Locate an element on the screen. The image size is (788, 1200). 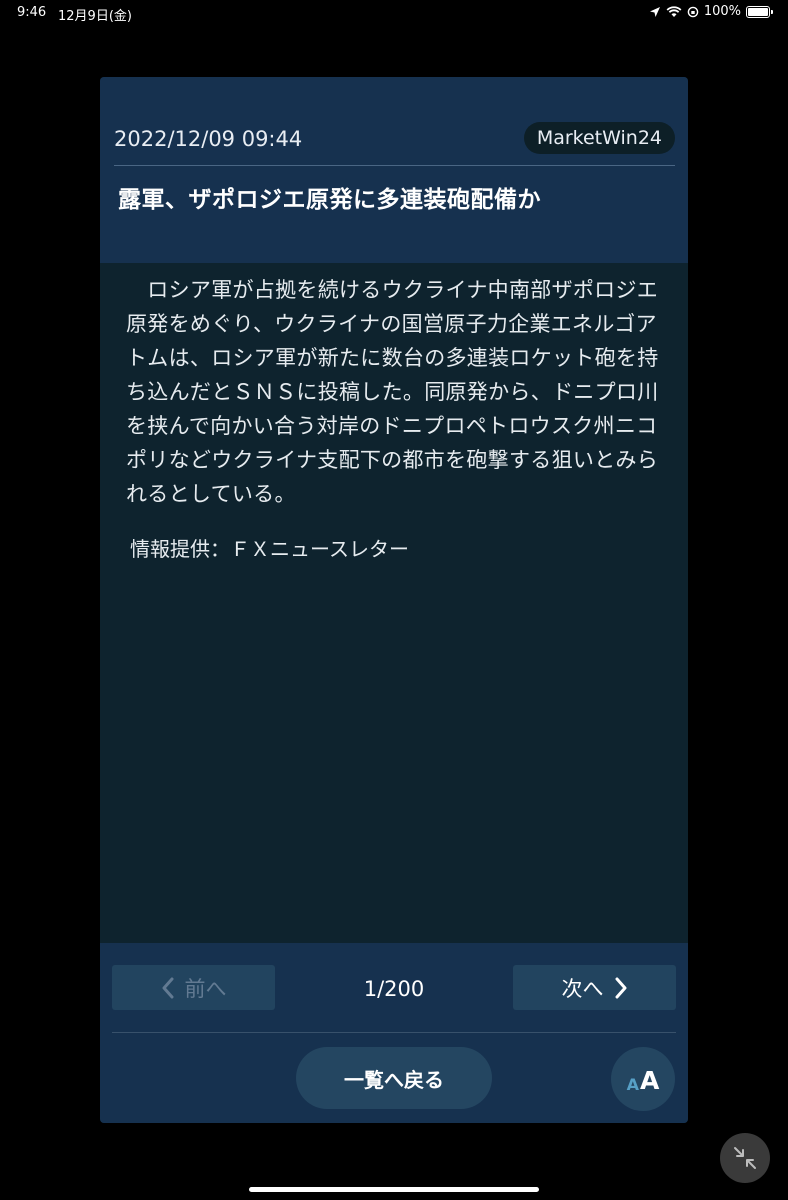
location-icon is located at coordinates (654, 11).